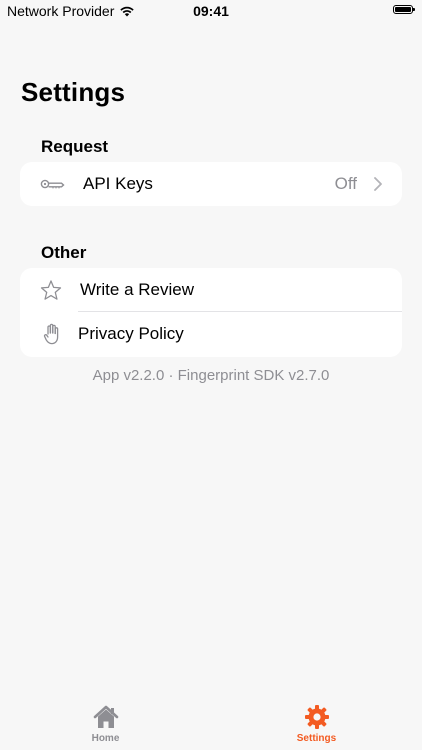 The image size is (422, 750). Describe the element at coordinates (131, 333) in the screenshot. I see `privacy-policy-label: Privacy Policy` at that location.